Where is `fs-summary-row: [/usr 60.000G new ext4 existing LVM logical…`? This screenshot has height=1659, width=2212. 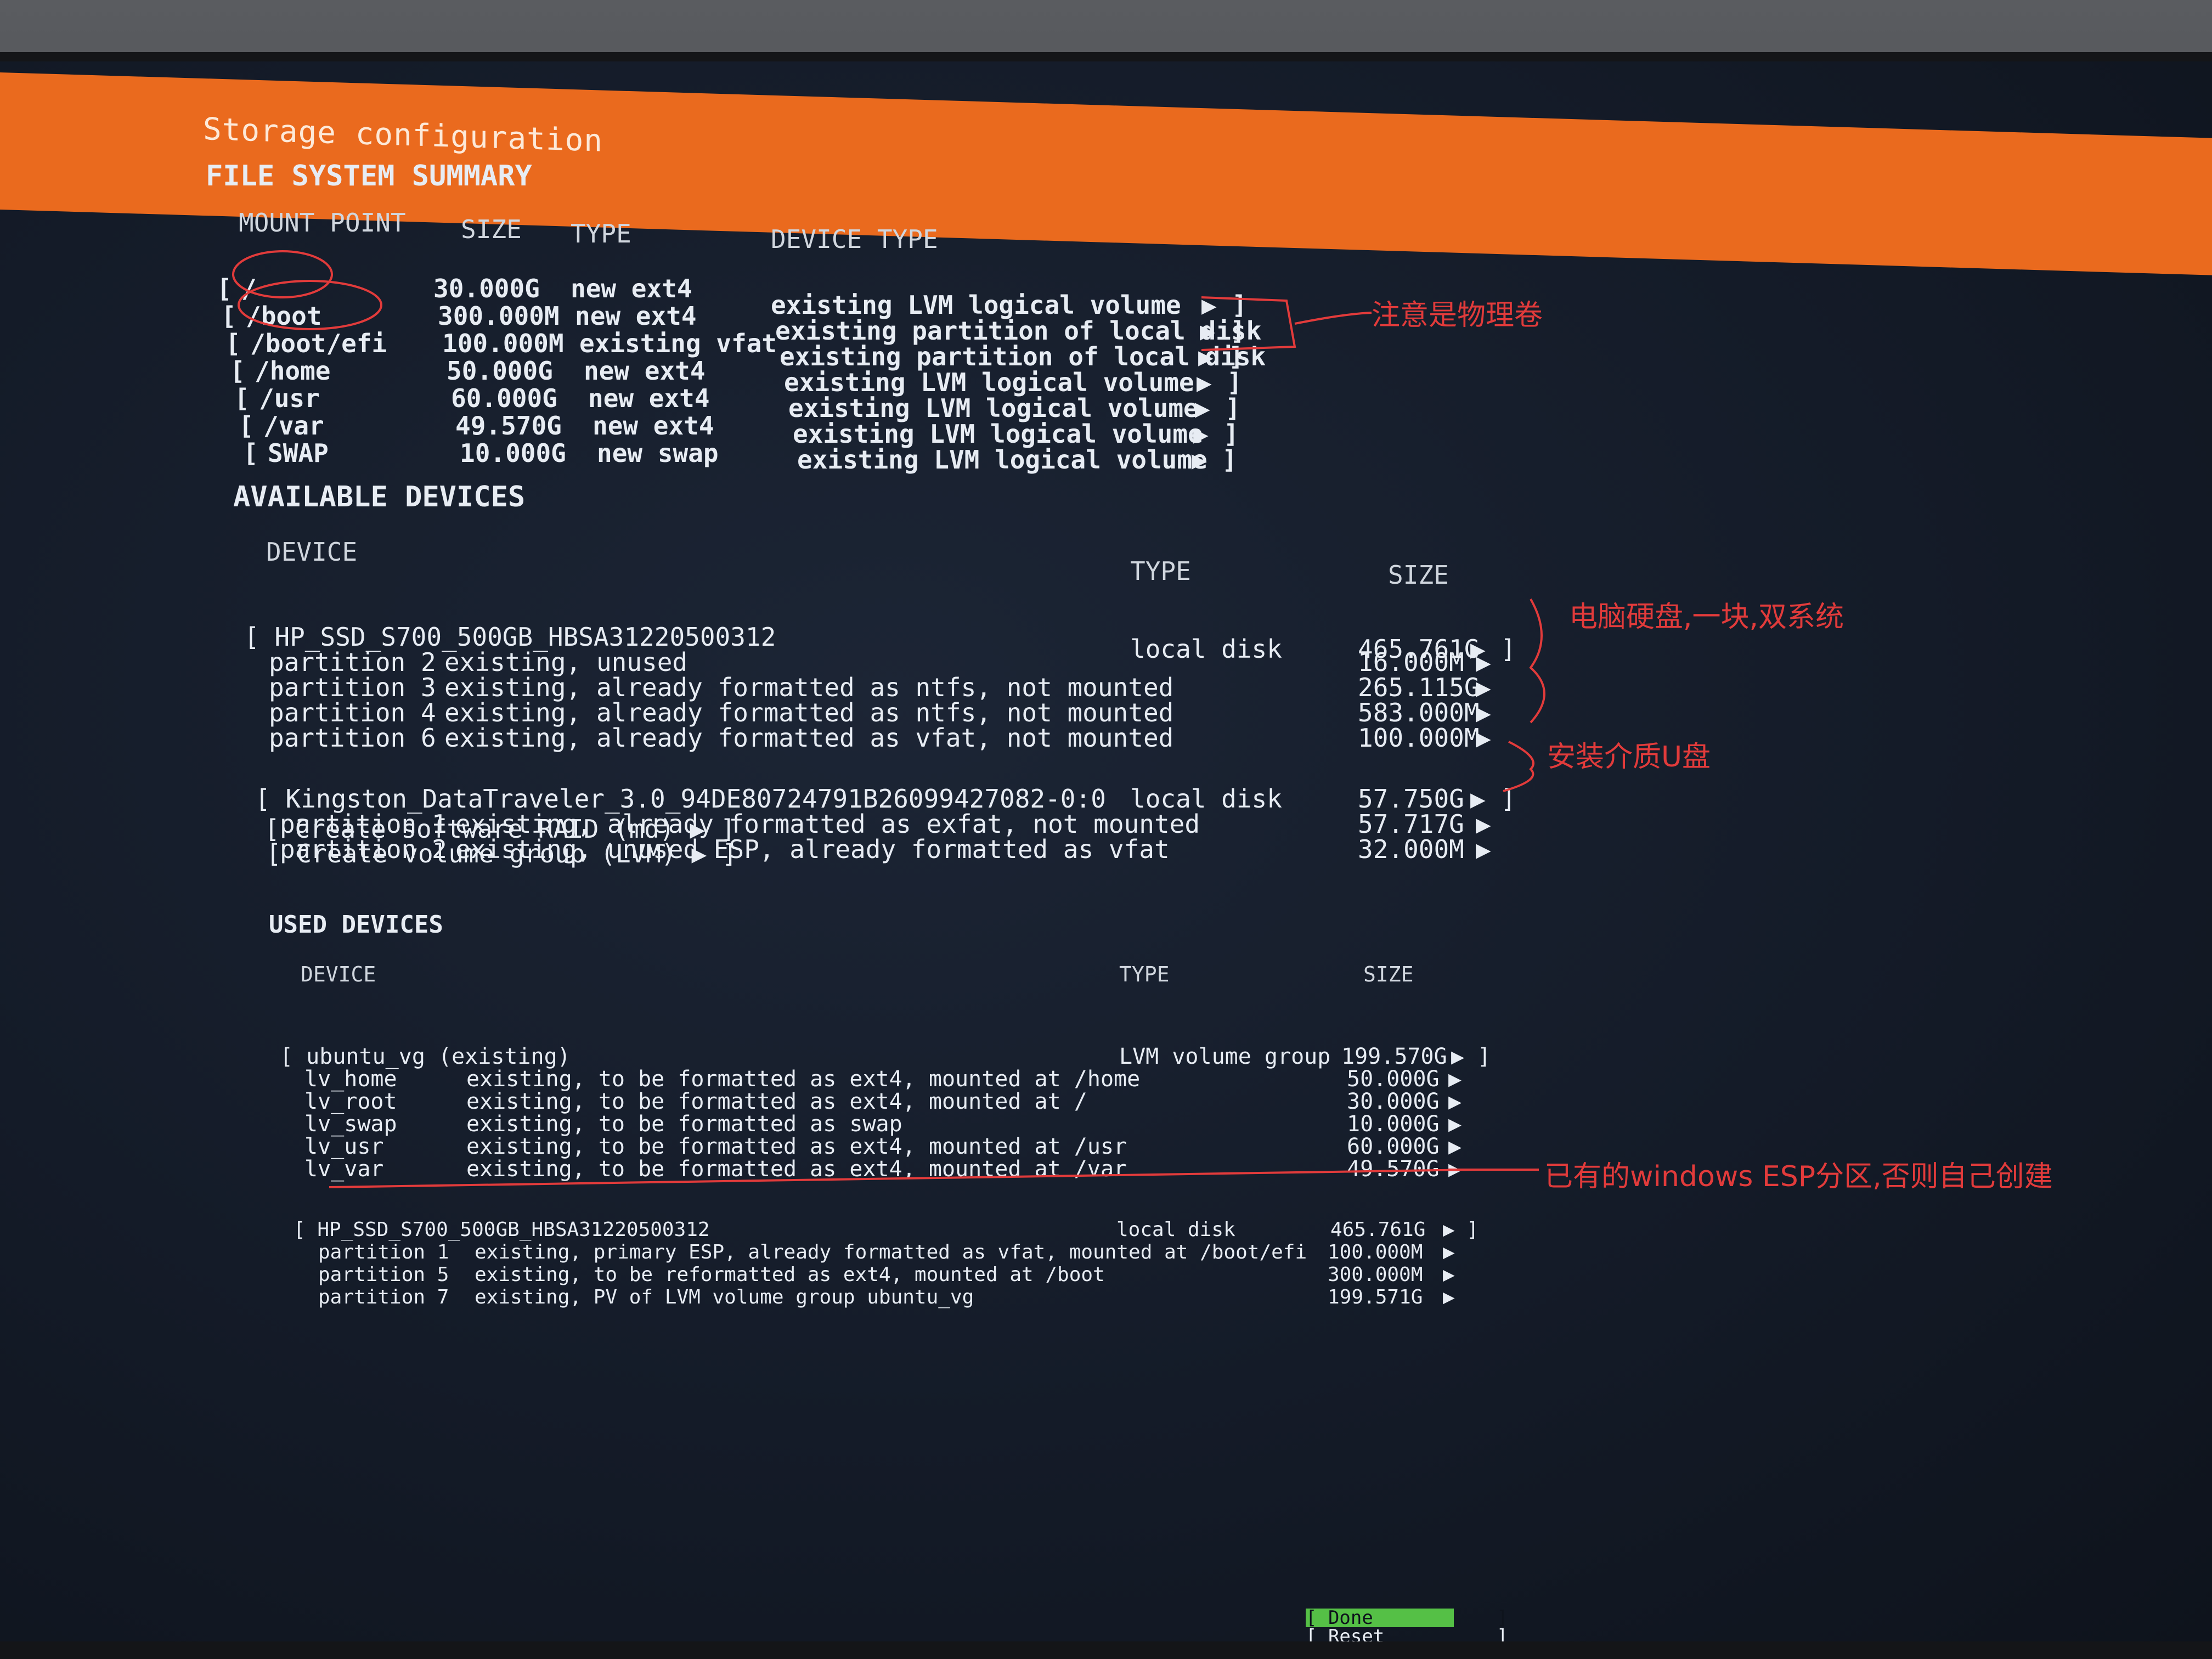 fs-summary-row: [/usr 60.000G new ext4 existing LVM logical… is located at coordinates (631, 402).